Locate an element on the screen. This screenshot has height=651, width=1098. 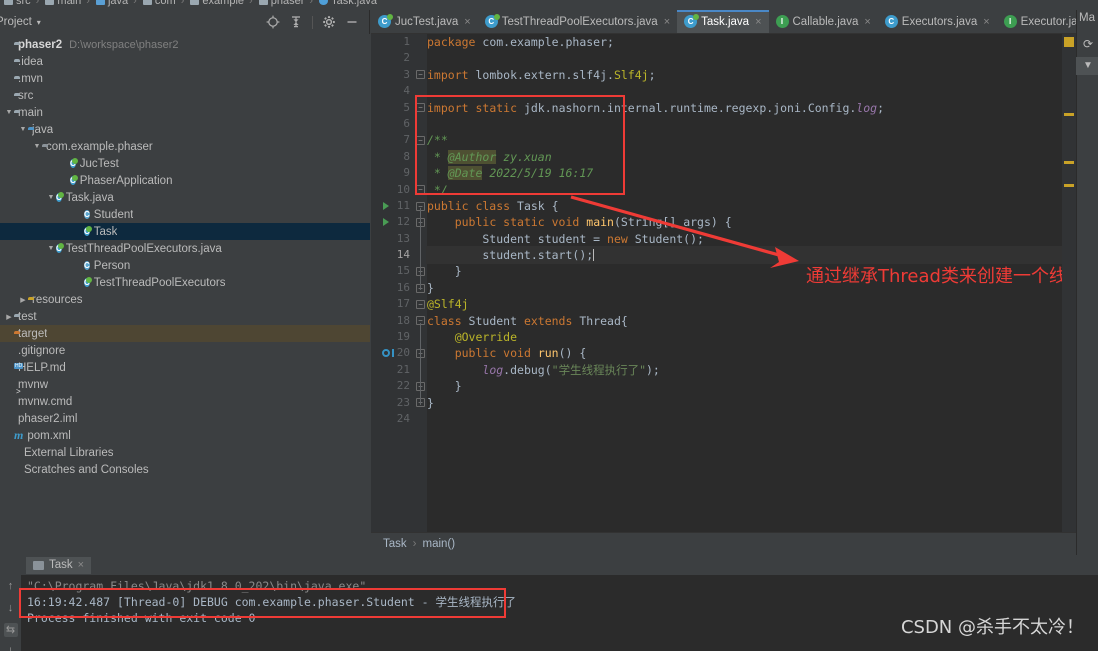
tree-item: src is located at coordinates (185, 95).